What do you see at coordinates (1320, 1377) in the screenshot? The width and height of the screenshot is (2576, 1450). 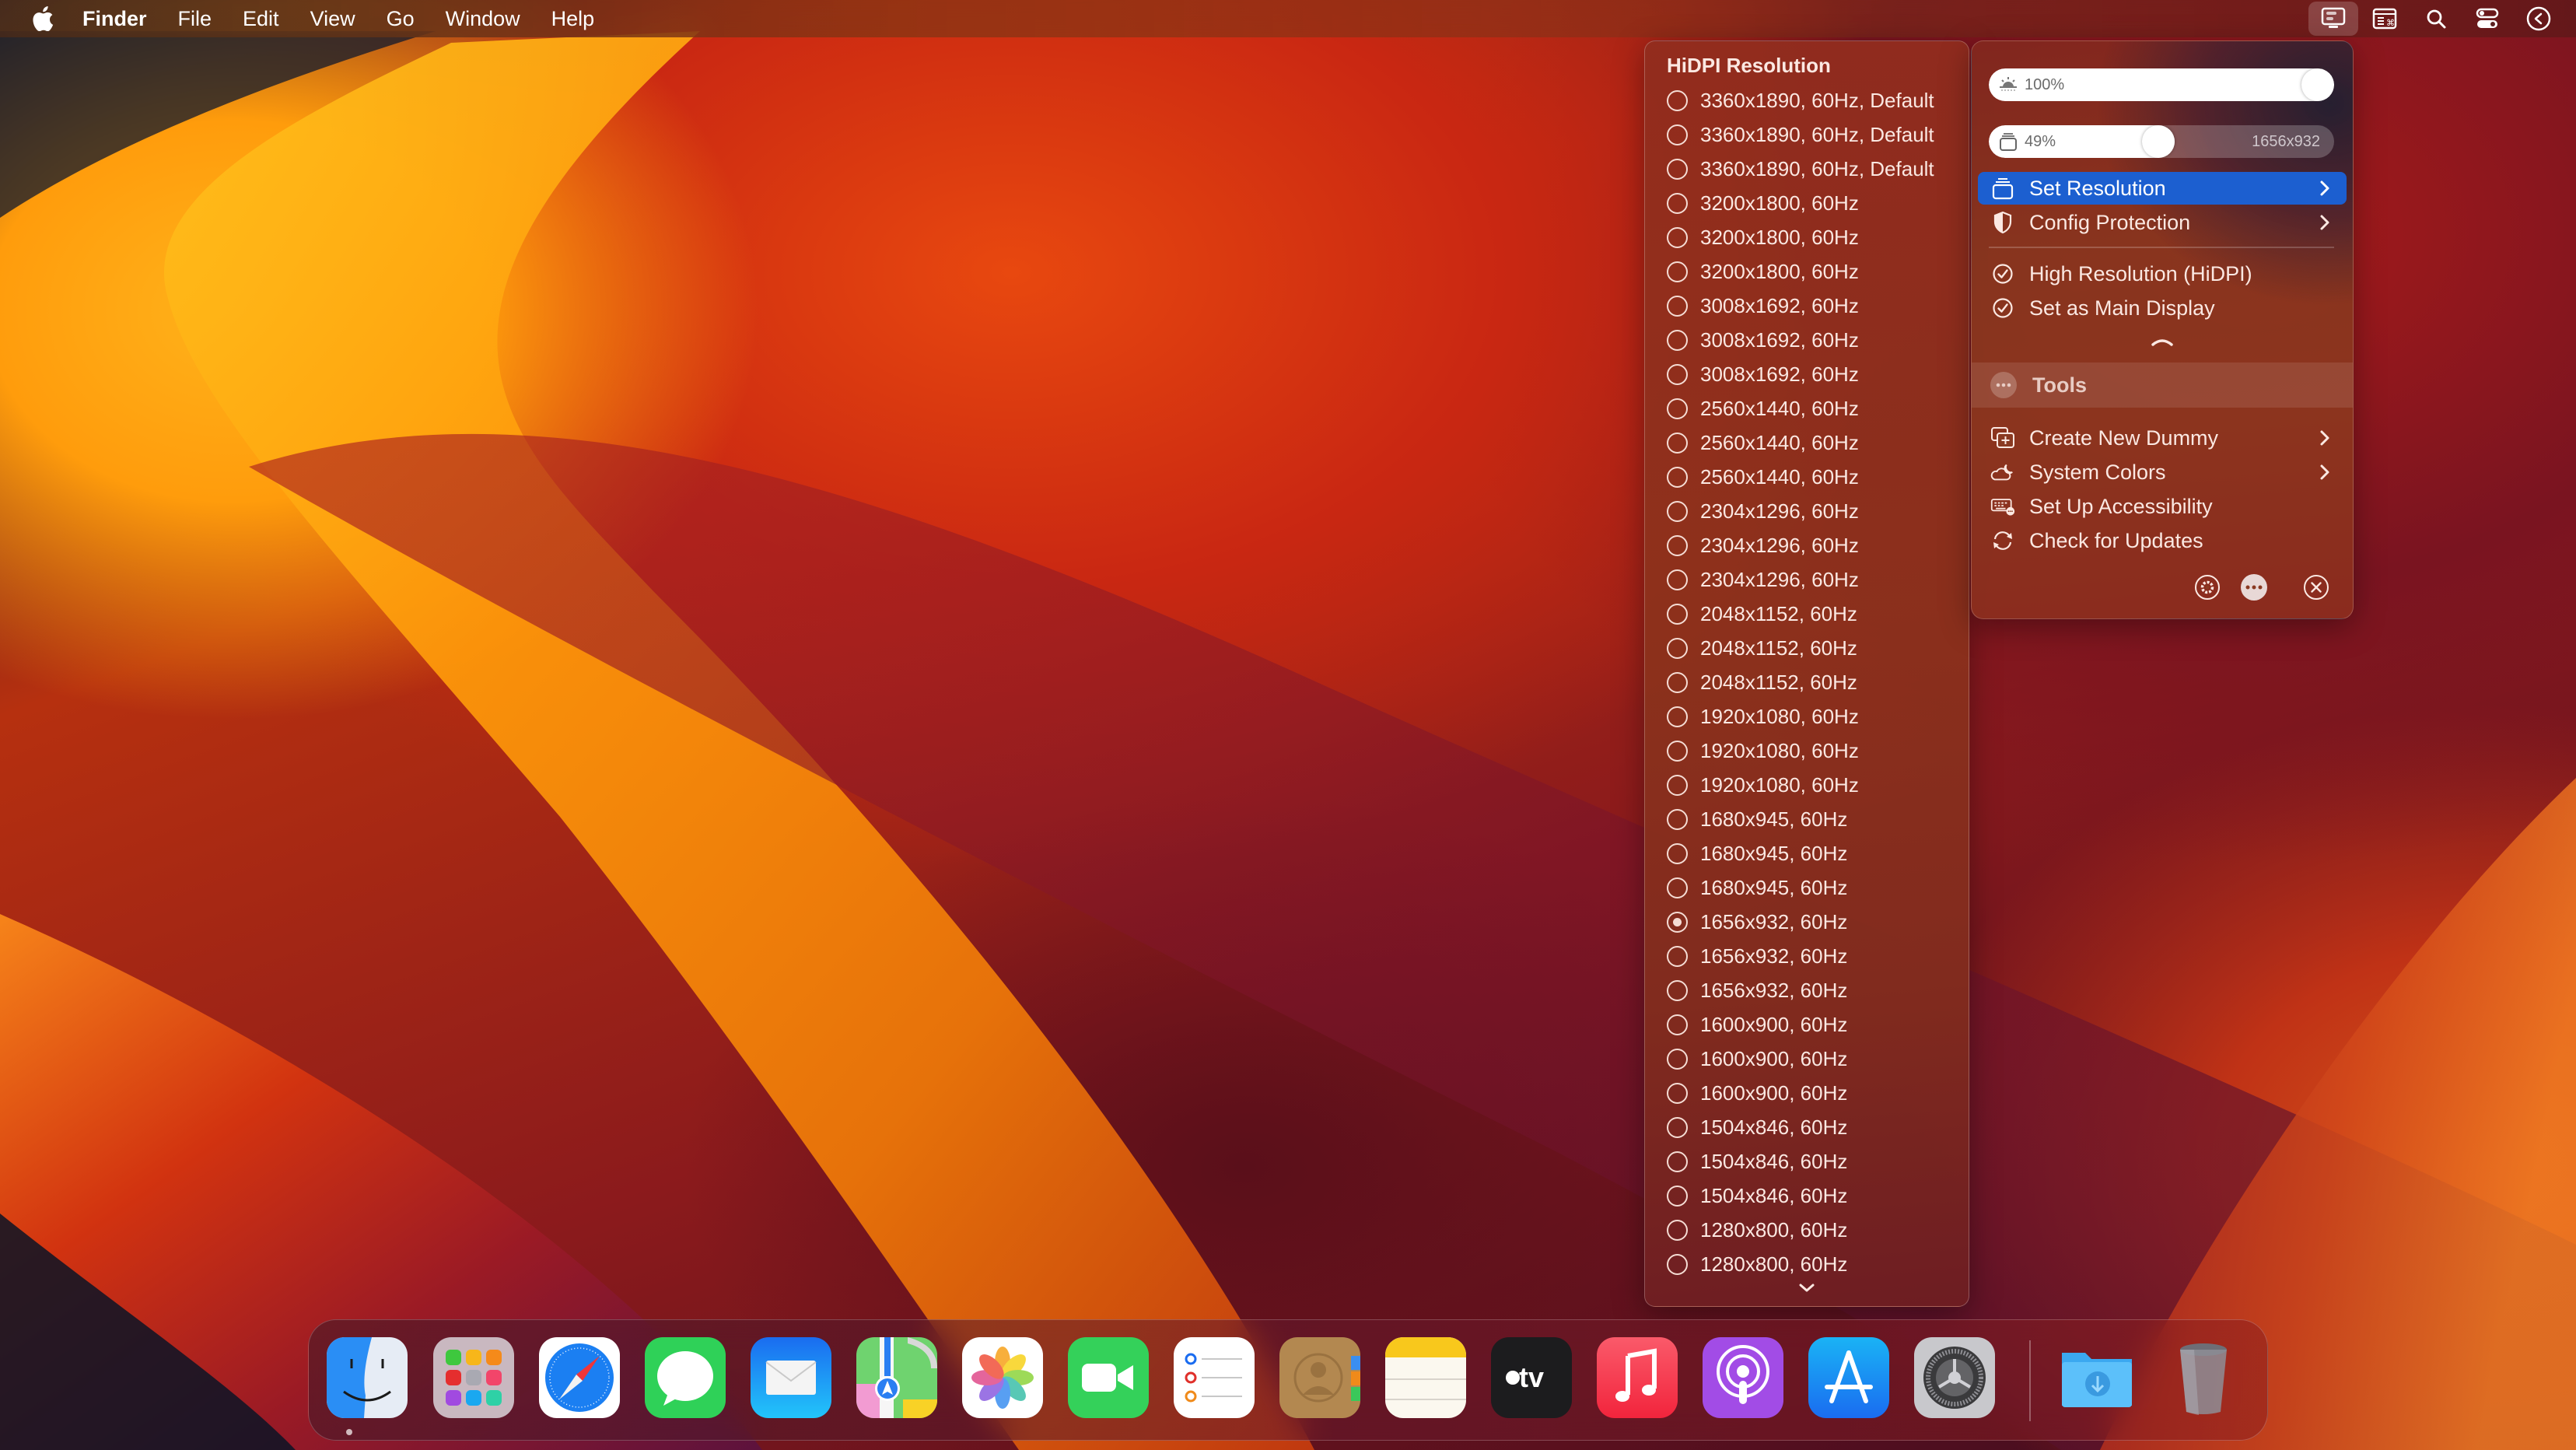 I see `dock-app-contacts` at bounding box center [1320, 1377].